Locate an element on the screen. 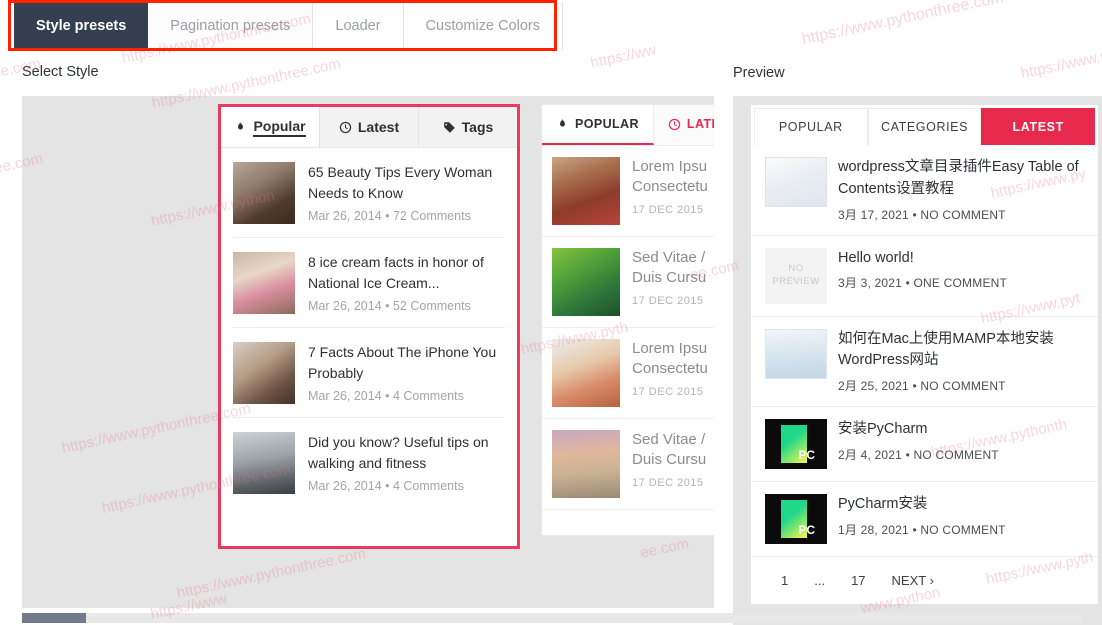 Image resolution: width=1102 pixels, height=625 pixels. preview-post-item: PyCharm安装 1月 28, 2021 • NO COMMENT is located at coordinates (924, 519).